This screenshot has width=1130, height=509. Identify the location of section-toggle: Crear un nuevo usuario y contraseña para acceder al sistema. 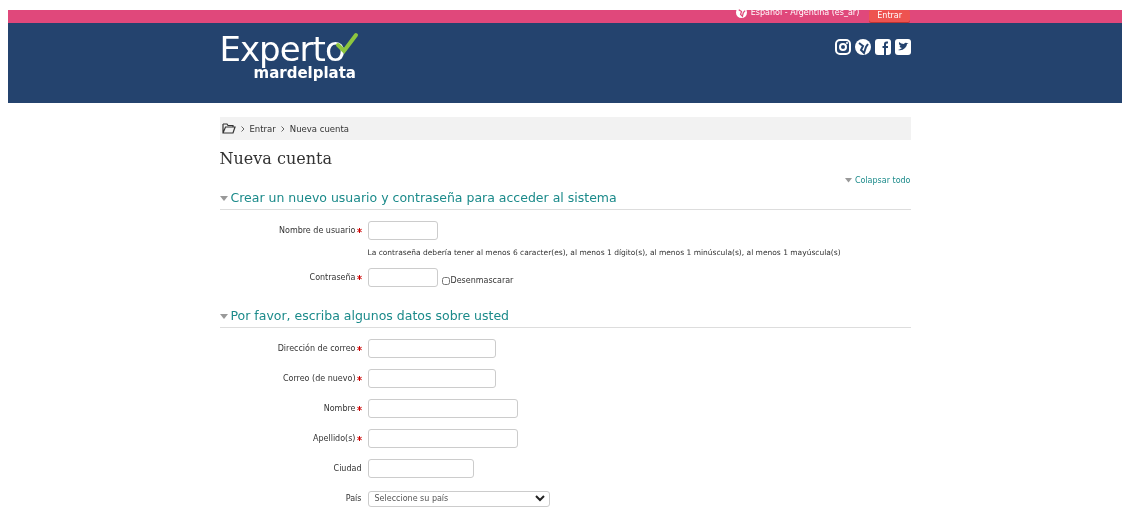
(418, 197).